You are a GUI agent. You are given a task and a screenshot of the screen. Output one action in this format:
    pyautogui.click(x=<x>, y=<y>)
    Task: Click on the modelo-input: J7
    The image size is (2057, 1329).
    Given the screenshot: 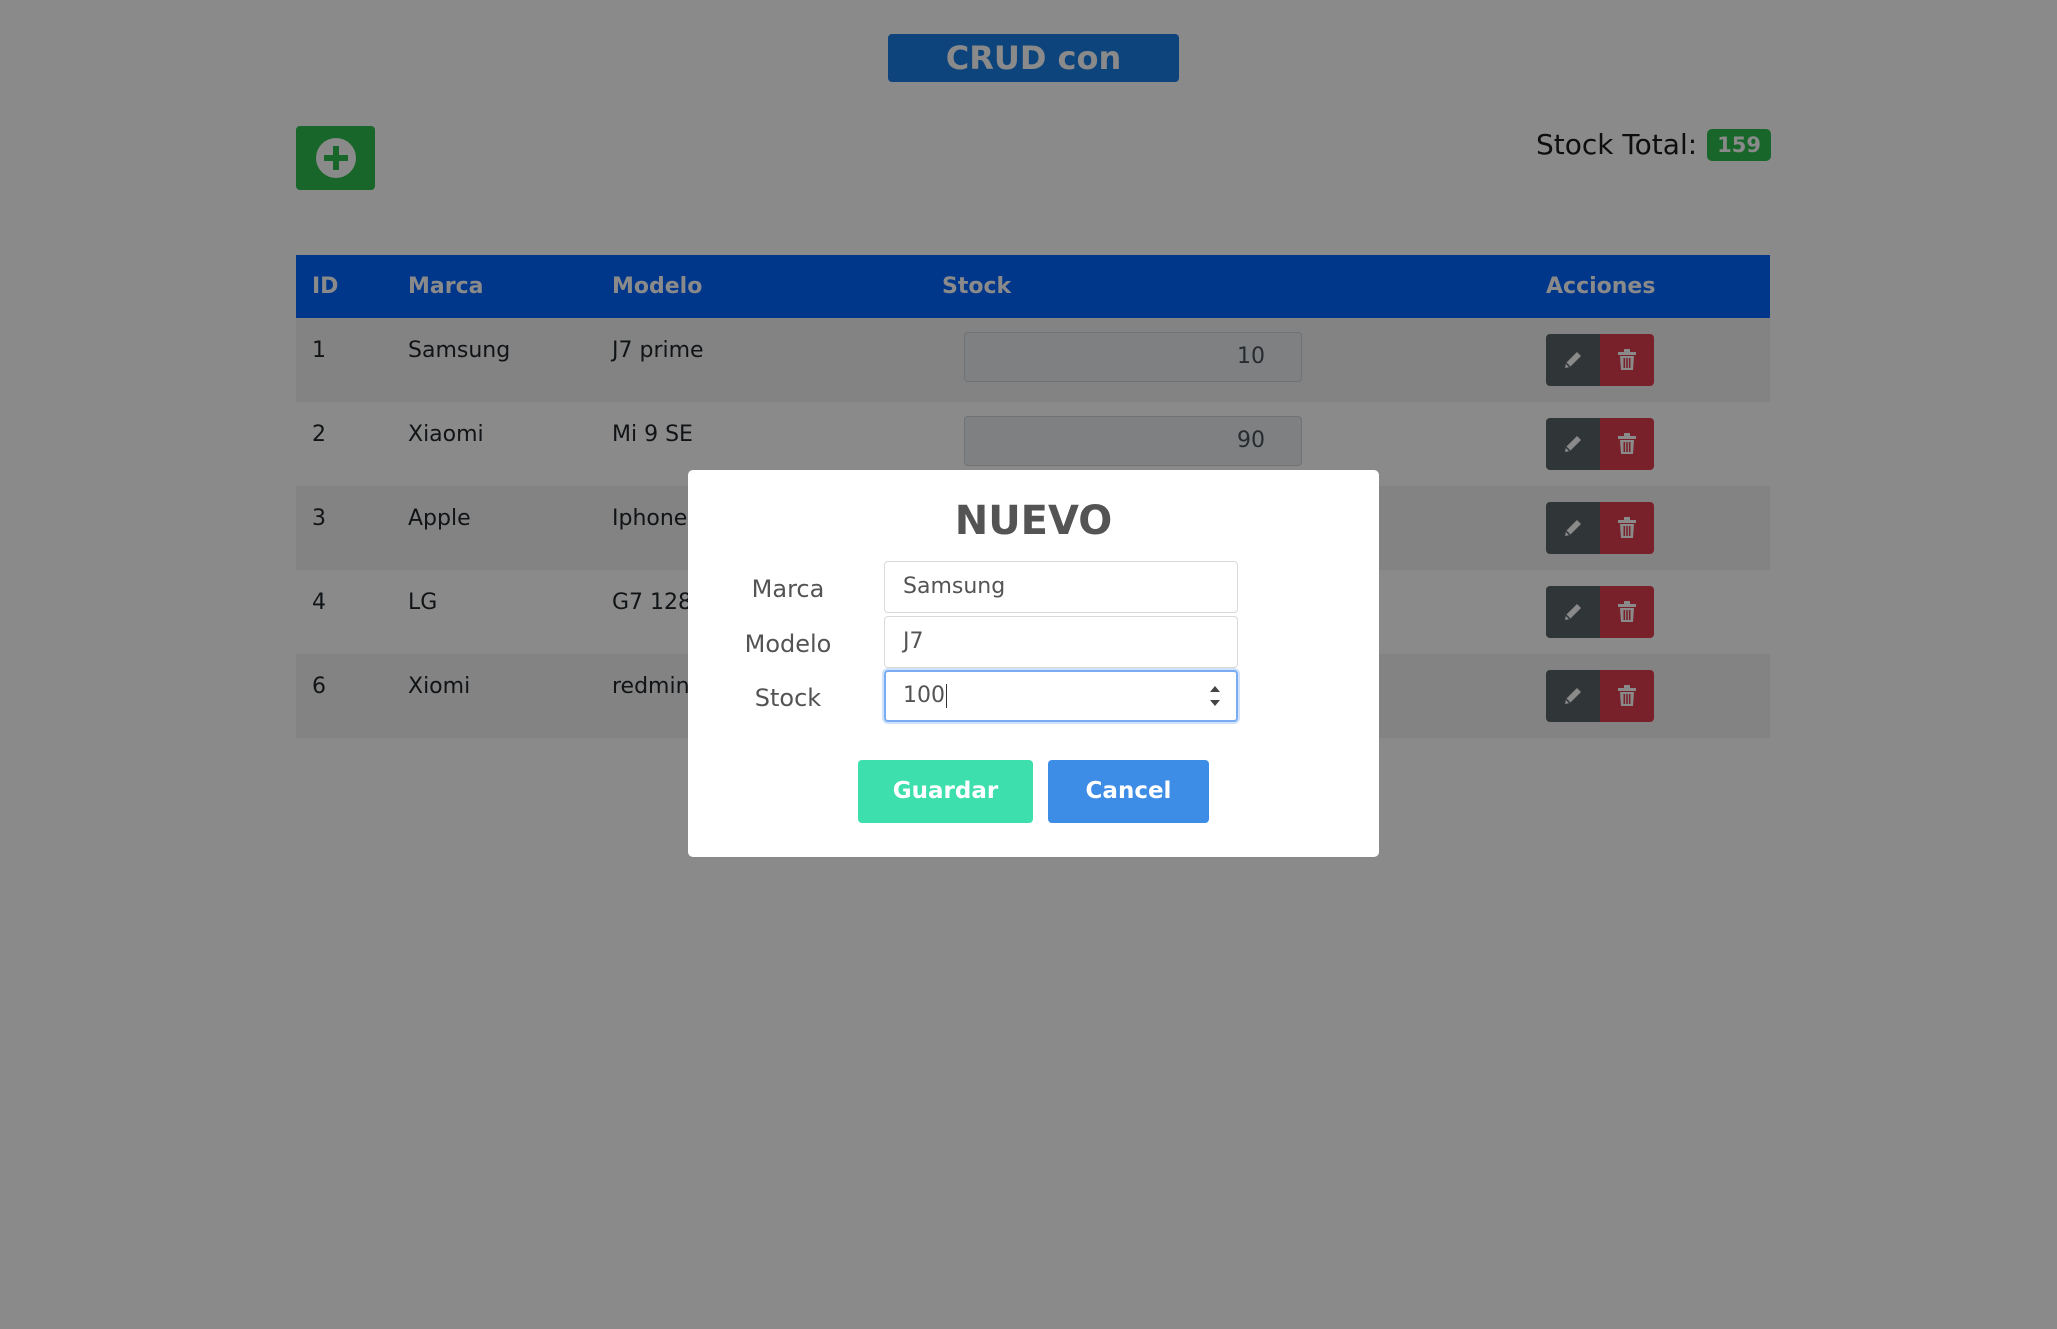 What is the action you would take?
    pyautogui.click(x=1061, y=642)
    